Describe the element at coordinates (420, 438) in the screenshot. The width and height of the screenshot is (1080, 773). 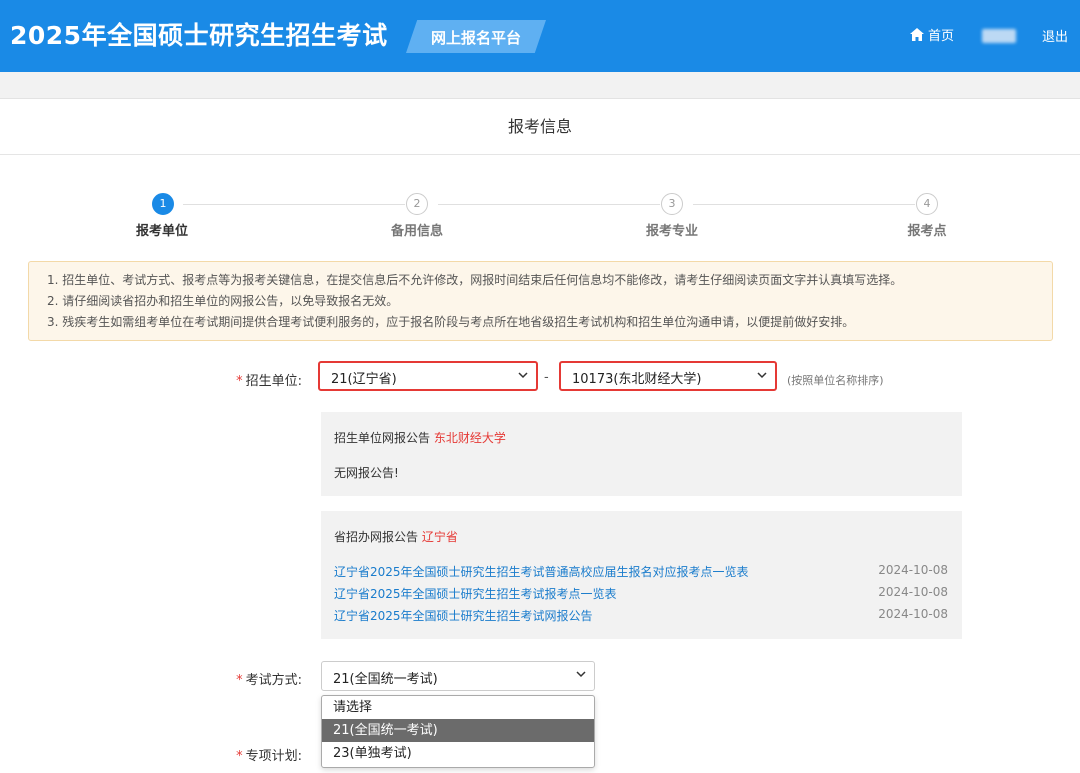
I see `unit-notice-title: 招生单位网报公告 东北财经大学` at that location.